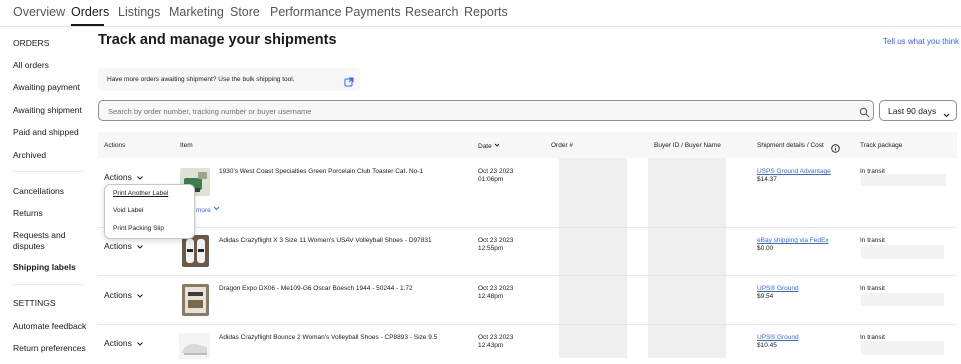 The width and height of the screenshot is (961, 364). Describe the element at coordinates (765, 296) in the screenshot. I see `shipping-cost: $9.54` at that location.